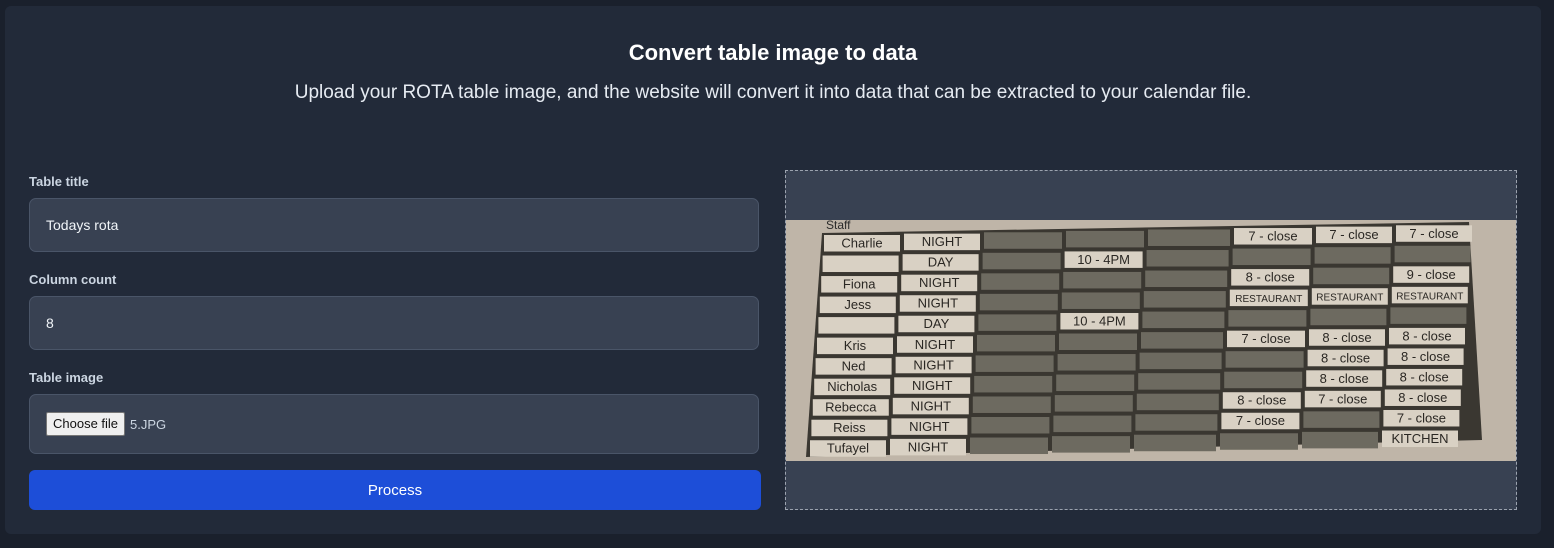 The height and width of the screenshot is (548, 1554). What do you see at coordinates (773, 52) in the screenshot?
I see `page-title: Convert table image to data` at bounding box center [773, 52].